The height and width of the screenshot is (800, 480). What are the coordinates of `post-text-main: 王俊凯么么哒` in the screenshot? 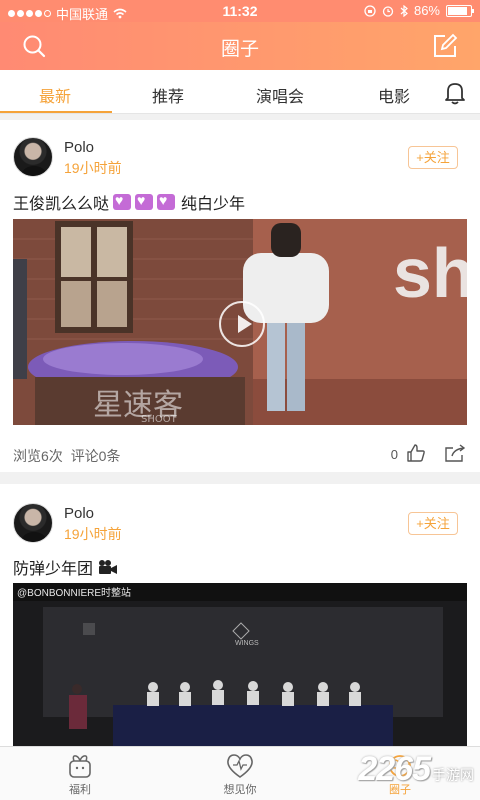 It's located at (61, 204).